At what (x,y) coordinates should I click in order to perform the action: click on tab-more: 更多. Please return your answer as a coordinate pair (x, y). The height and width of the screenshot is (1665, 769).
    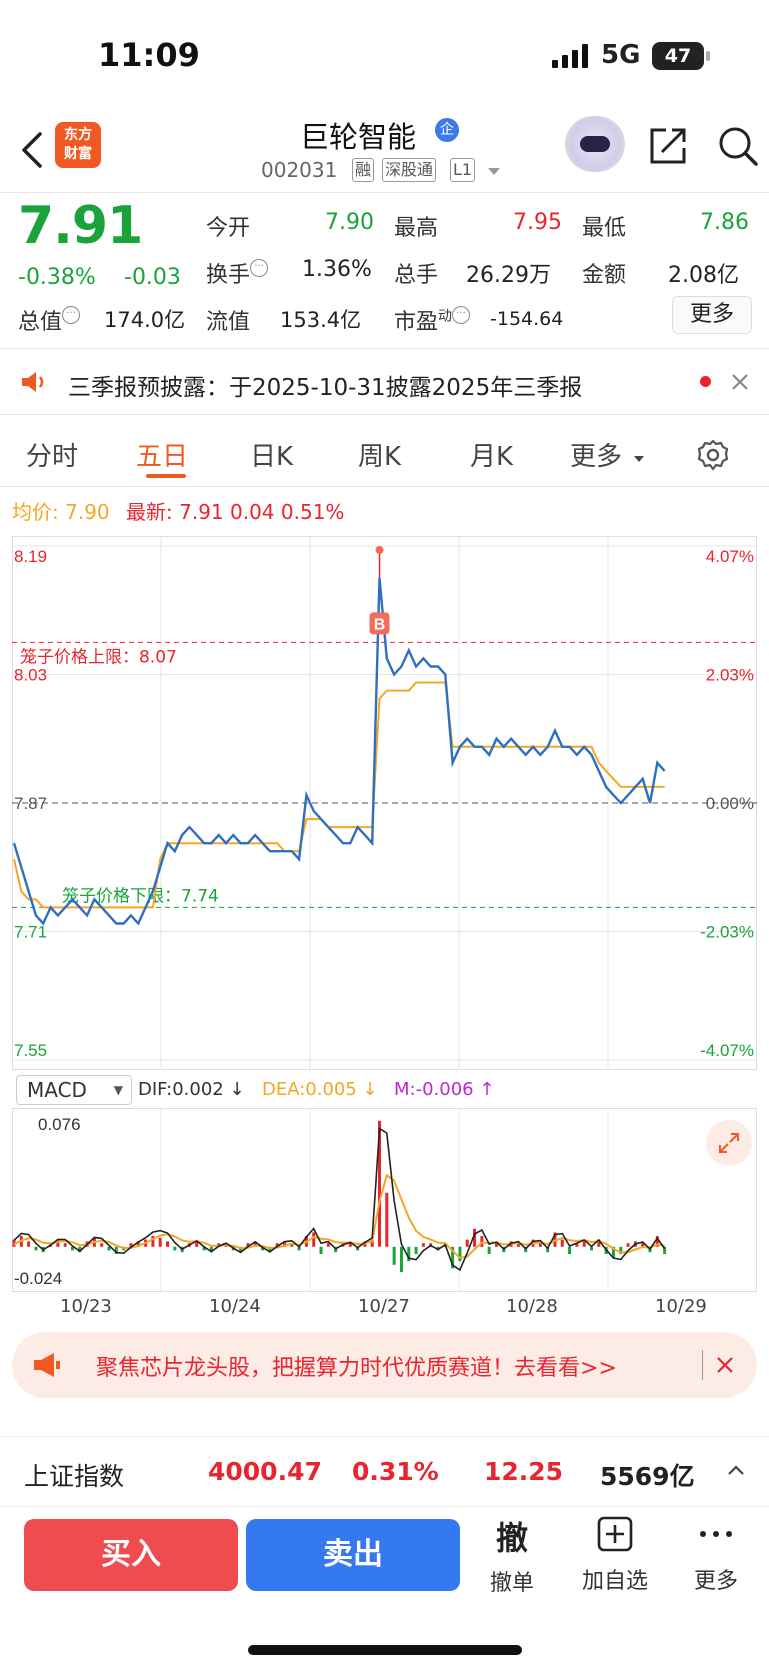
    Looking at the image, I should click on (596, 454).